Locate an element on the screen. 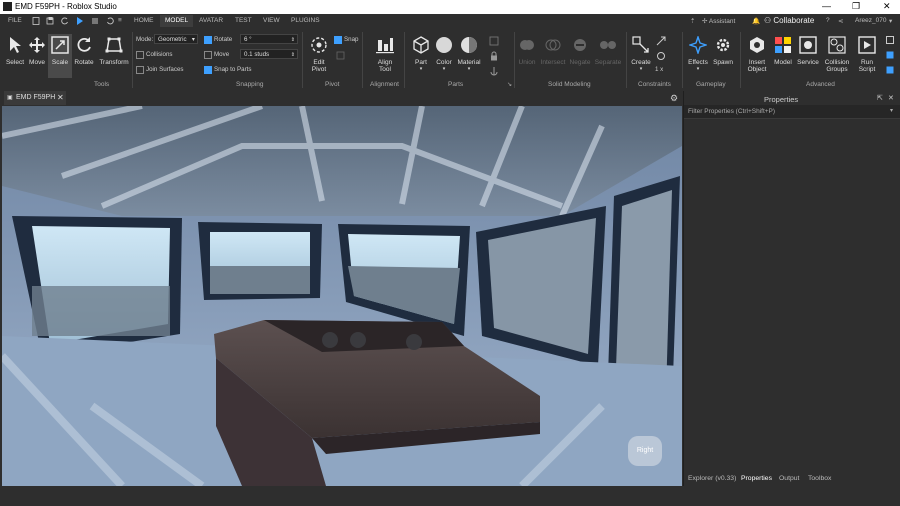 Image resolution: width=900 pixels, height=506 pixels. tab-view: VIEW is located at coordinates (271, 20).